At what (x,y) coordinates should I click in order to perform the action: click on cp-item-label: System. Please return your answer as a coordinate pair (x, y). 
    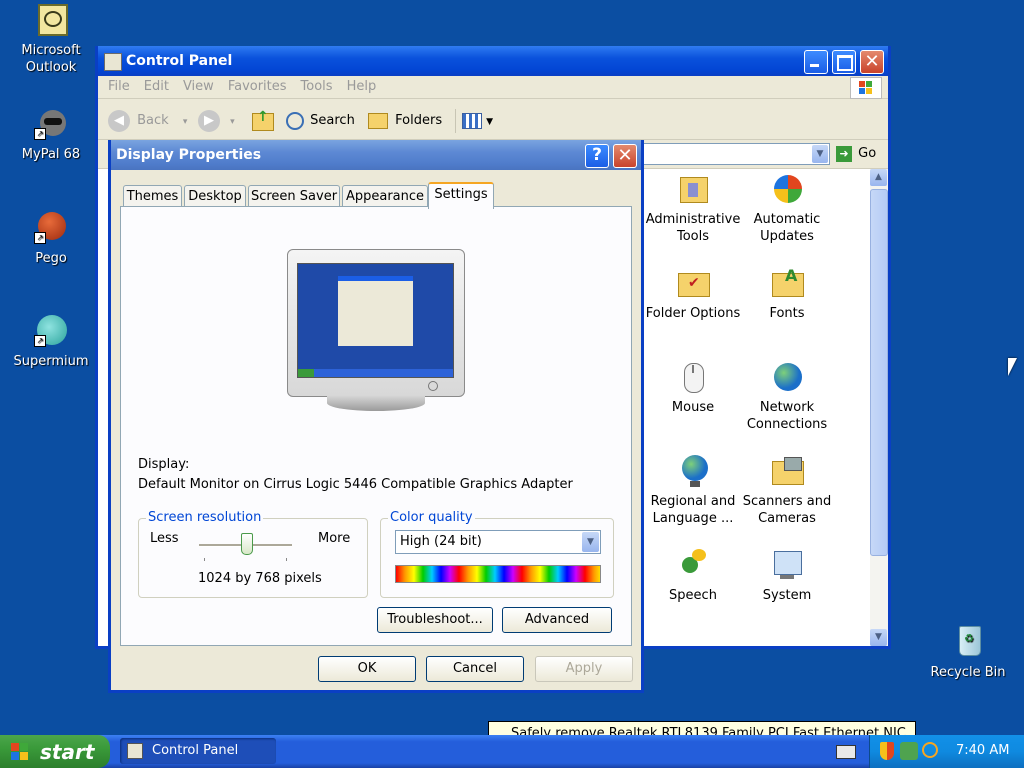
    Looking at the image, I should click on (787, 595).